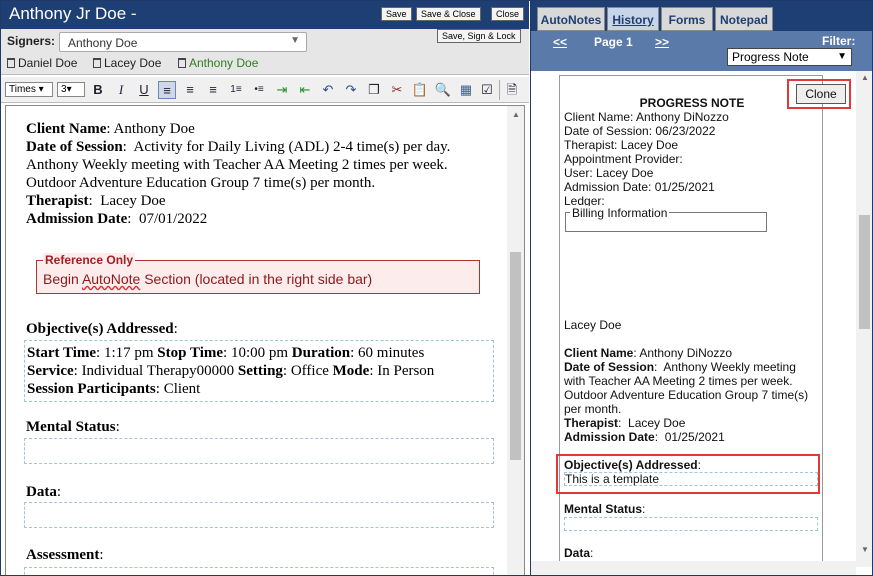 The image size is (873, 576). What do you see at coordinates (42, 63) in the screenshot?
I see `signer-chip: Daniel Doe` at bounding box center [42, 63].